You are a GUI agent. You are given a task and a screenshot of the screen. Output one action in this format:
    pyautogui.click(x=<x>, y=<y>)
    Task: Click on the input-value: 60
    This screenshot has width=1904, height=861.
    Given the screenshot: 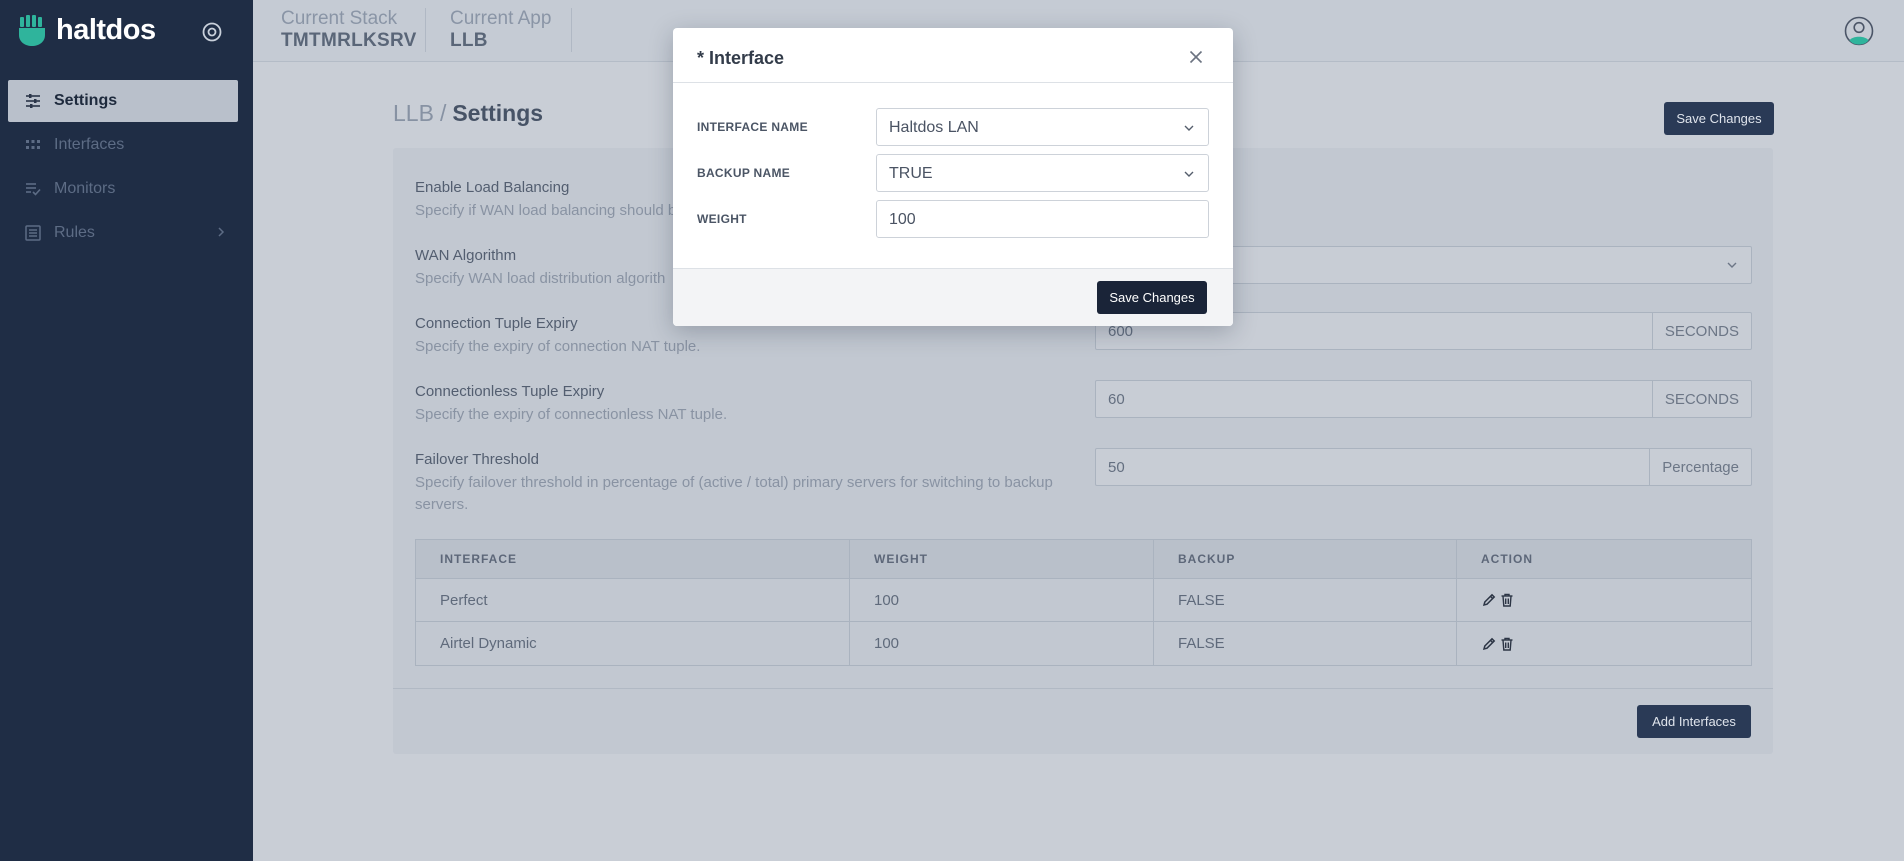 What is the action you would take?
    pyautogui.click(x=1116, y=399)
    